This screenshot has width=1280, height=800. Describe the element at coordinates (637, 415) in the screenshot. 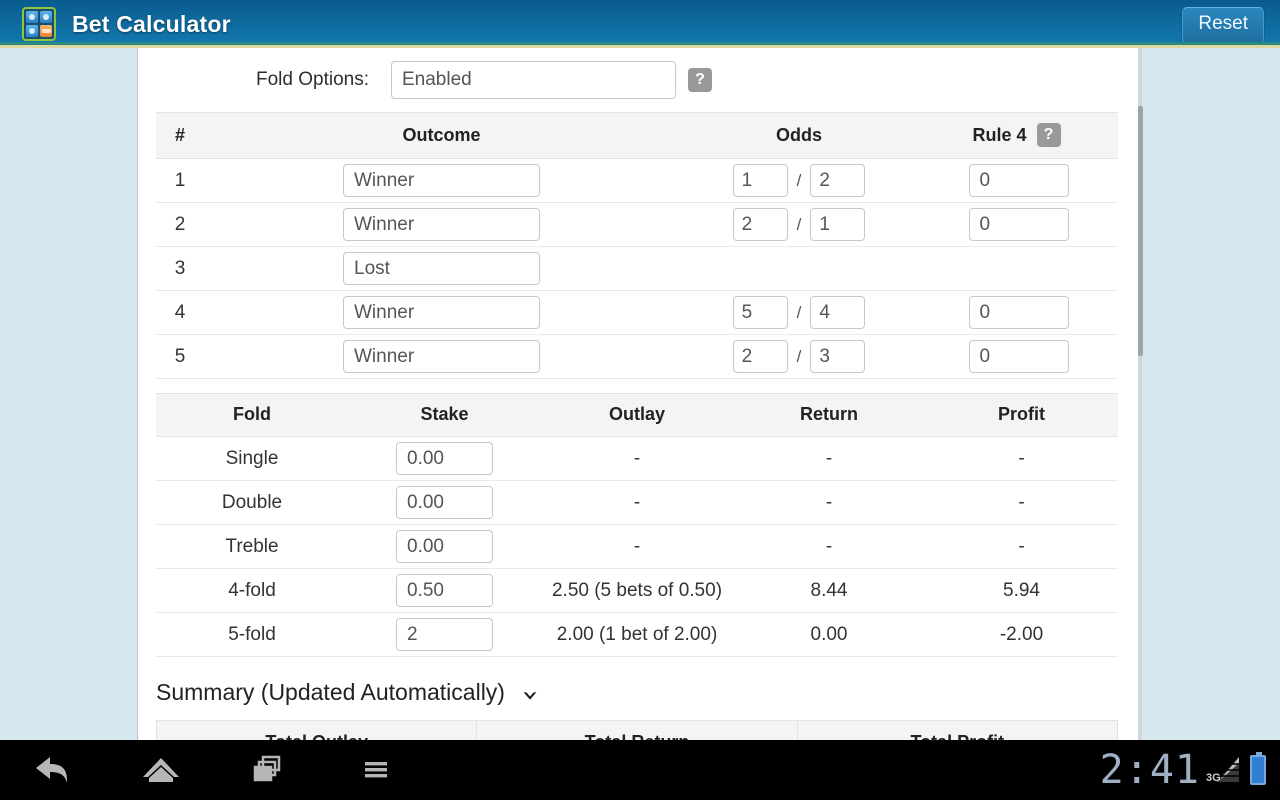

I see `col-header-outlay: Outlay` at that location.